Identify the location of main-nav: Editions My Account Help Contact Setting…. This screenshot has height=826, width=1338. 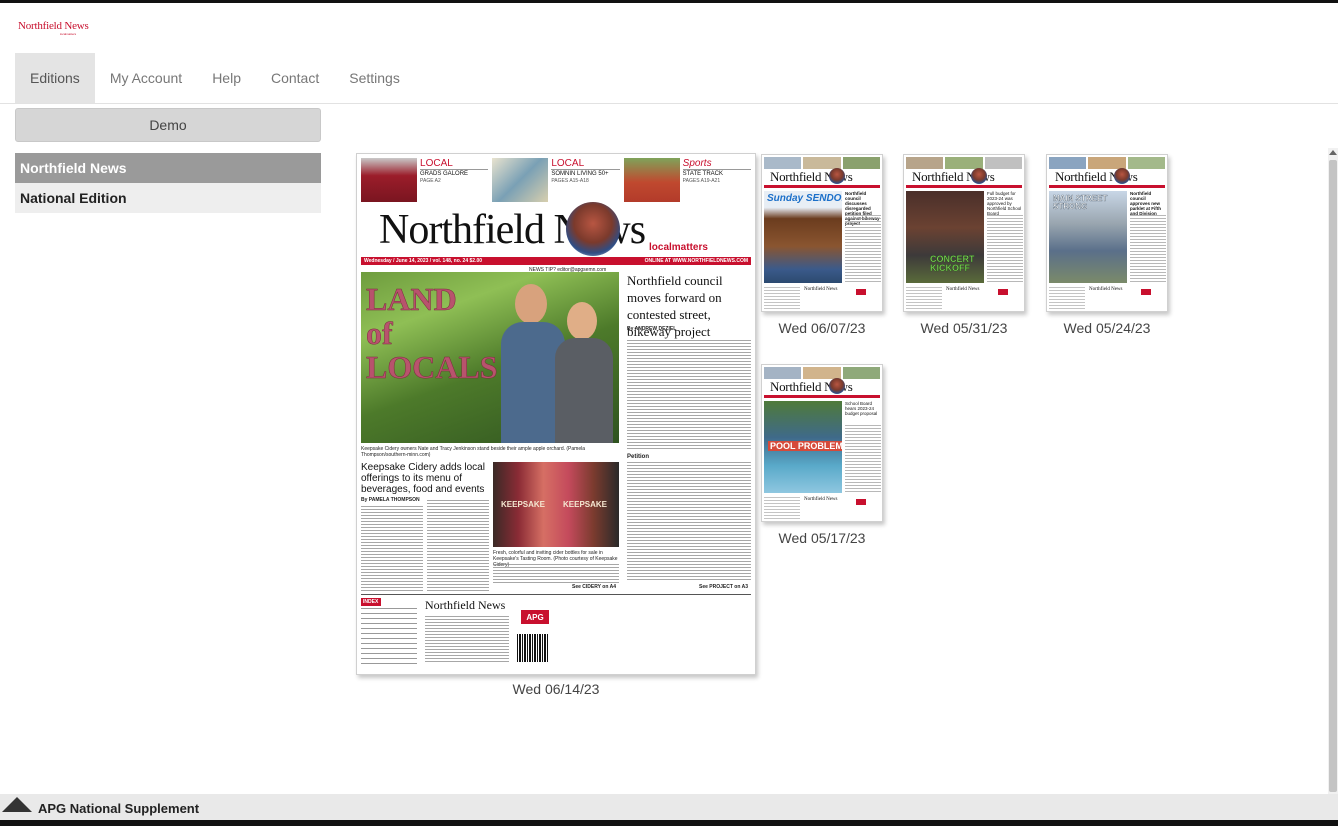
(215, 78).